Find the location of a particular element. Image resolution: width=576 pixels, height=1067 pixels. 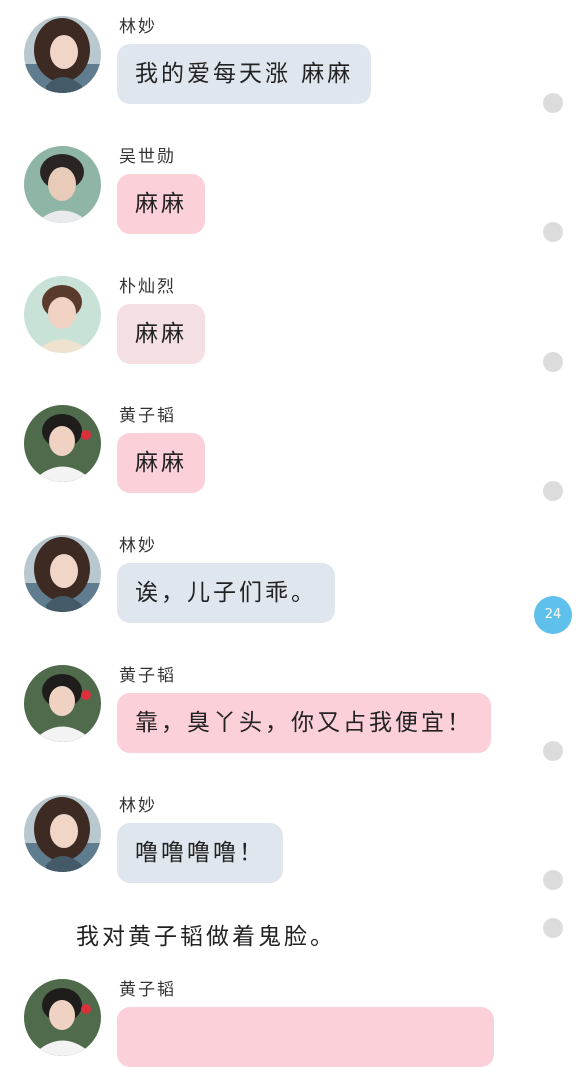

sender-name: 朴灿烈 is located at coordinates (147, 287).